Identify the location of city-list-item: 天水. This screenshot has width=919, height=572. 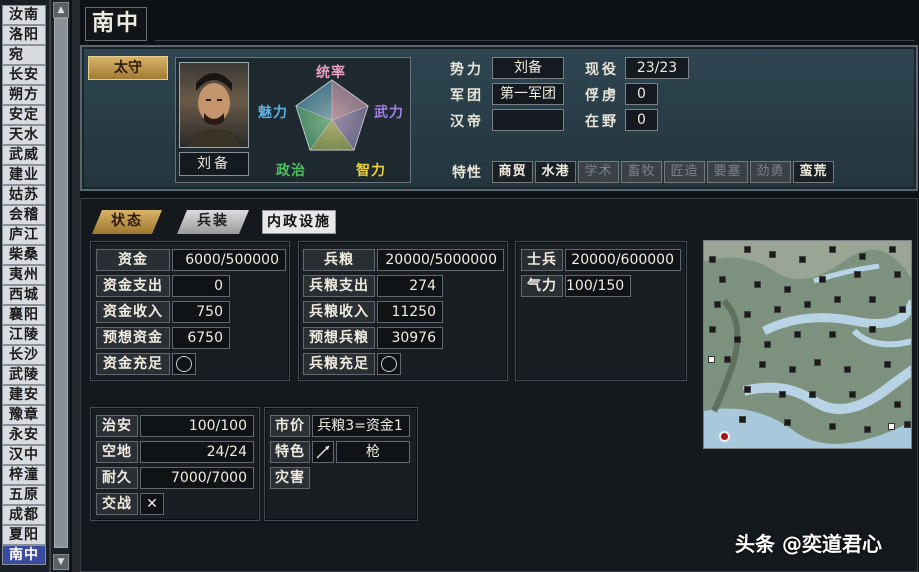
(24, 135).